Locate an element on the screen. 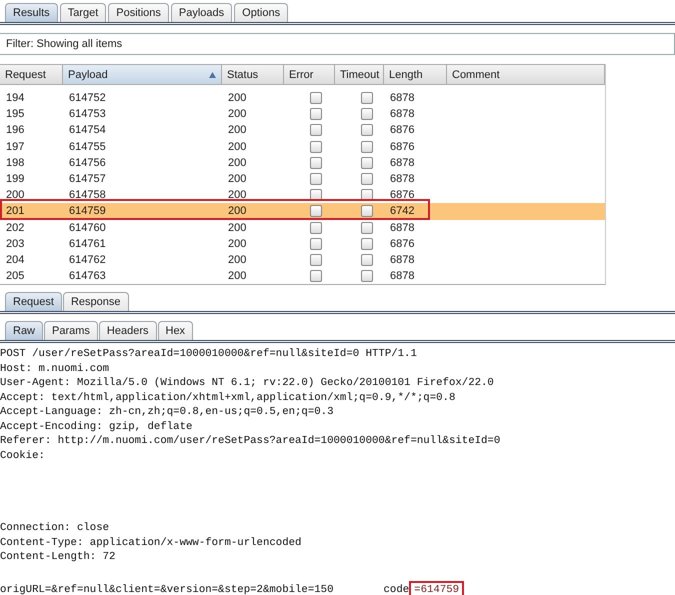  table-cell-text: 196 is located at coordinates (15, 130).